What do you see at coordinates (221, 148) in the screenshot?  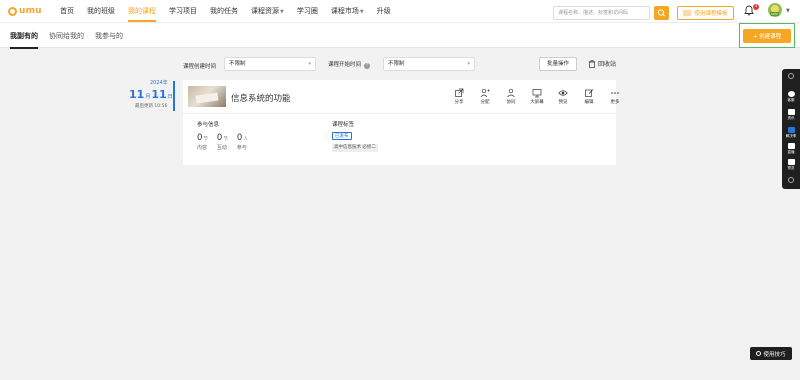 I see `stat-label: 互动` at bounding box center [221, 148].